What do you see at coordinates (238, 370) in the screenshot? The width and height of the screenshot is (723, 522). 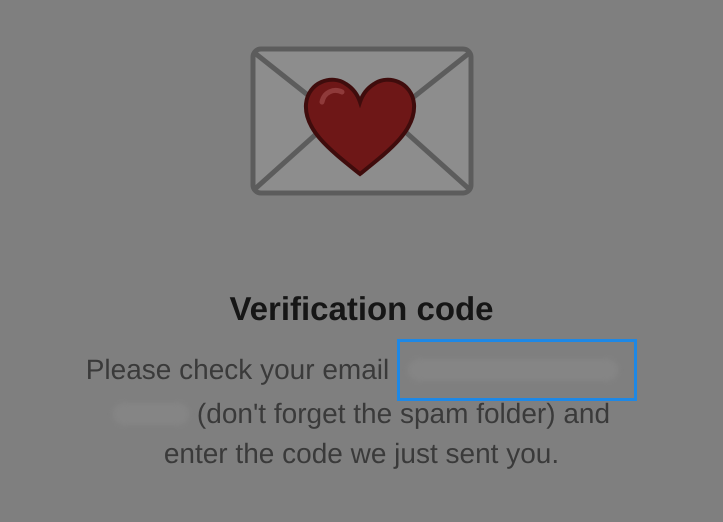 I see `message-text: Please check your email` at bounding box center [238, 370].